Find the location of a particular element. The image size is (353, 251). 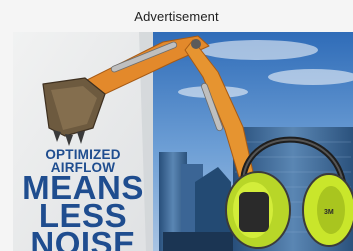

headline-line-5: NOISE is located at coordinates (83, 238).